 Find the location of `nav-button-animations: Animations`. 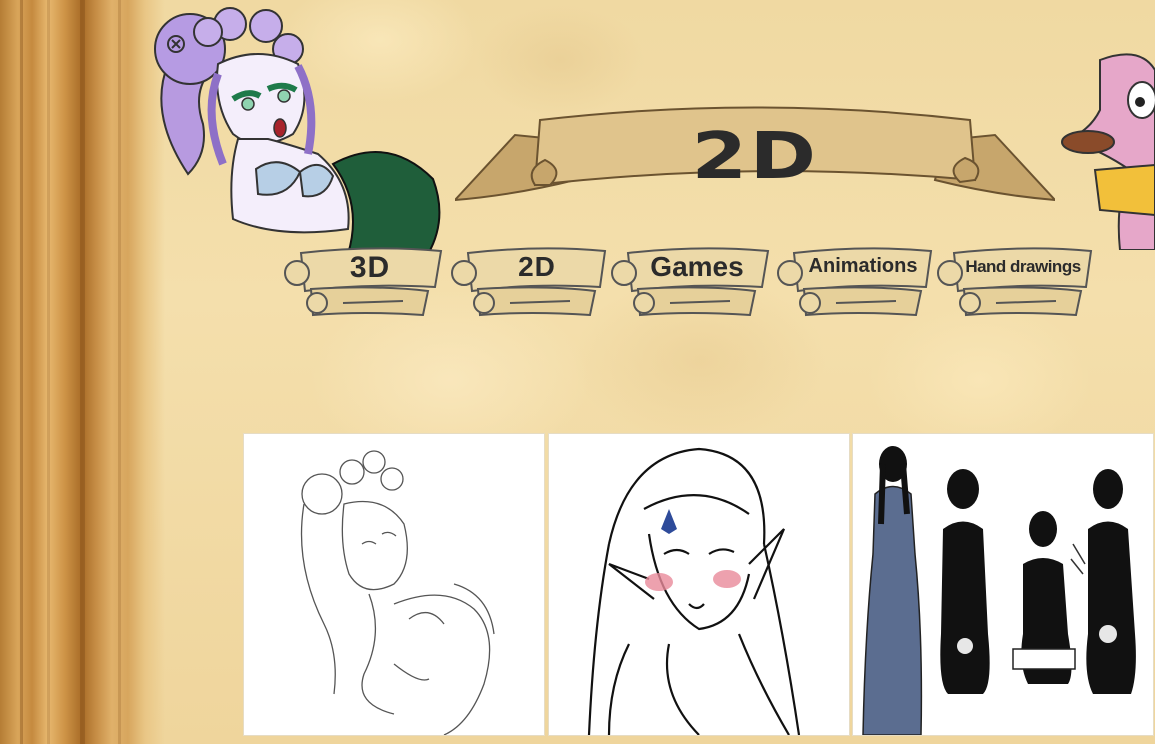

nav-button-animations: Animations is located at coordinates (856, 281).